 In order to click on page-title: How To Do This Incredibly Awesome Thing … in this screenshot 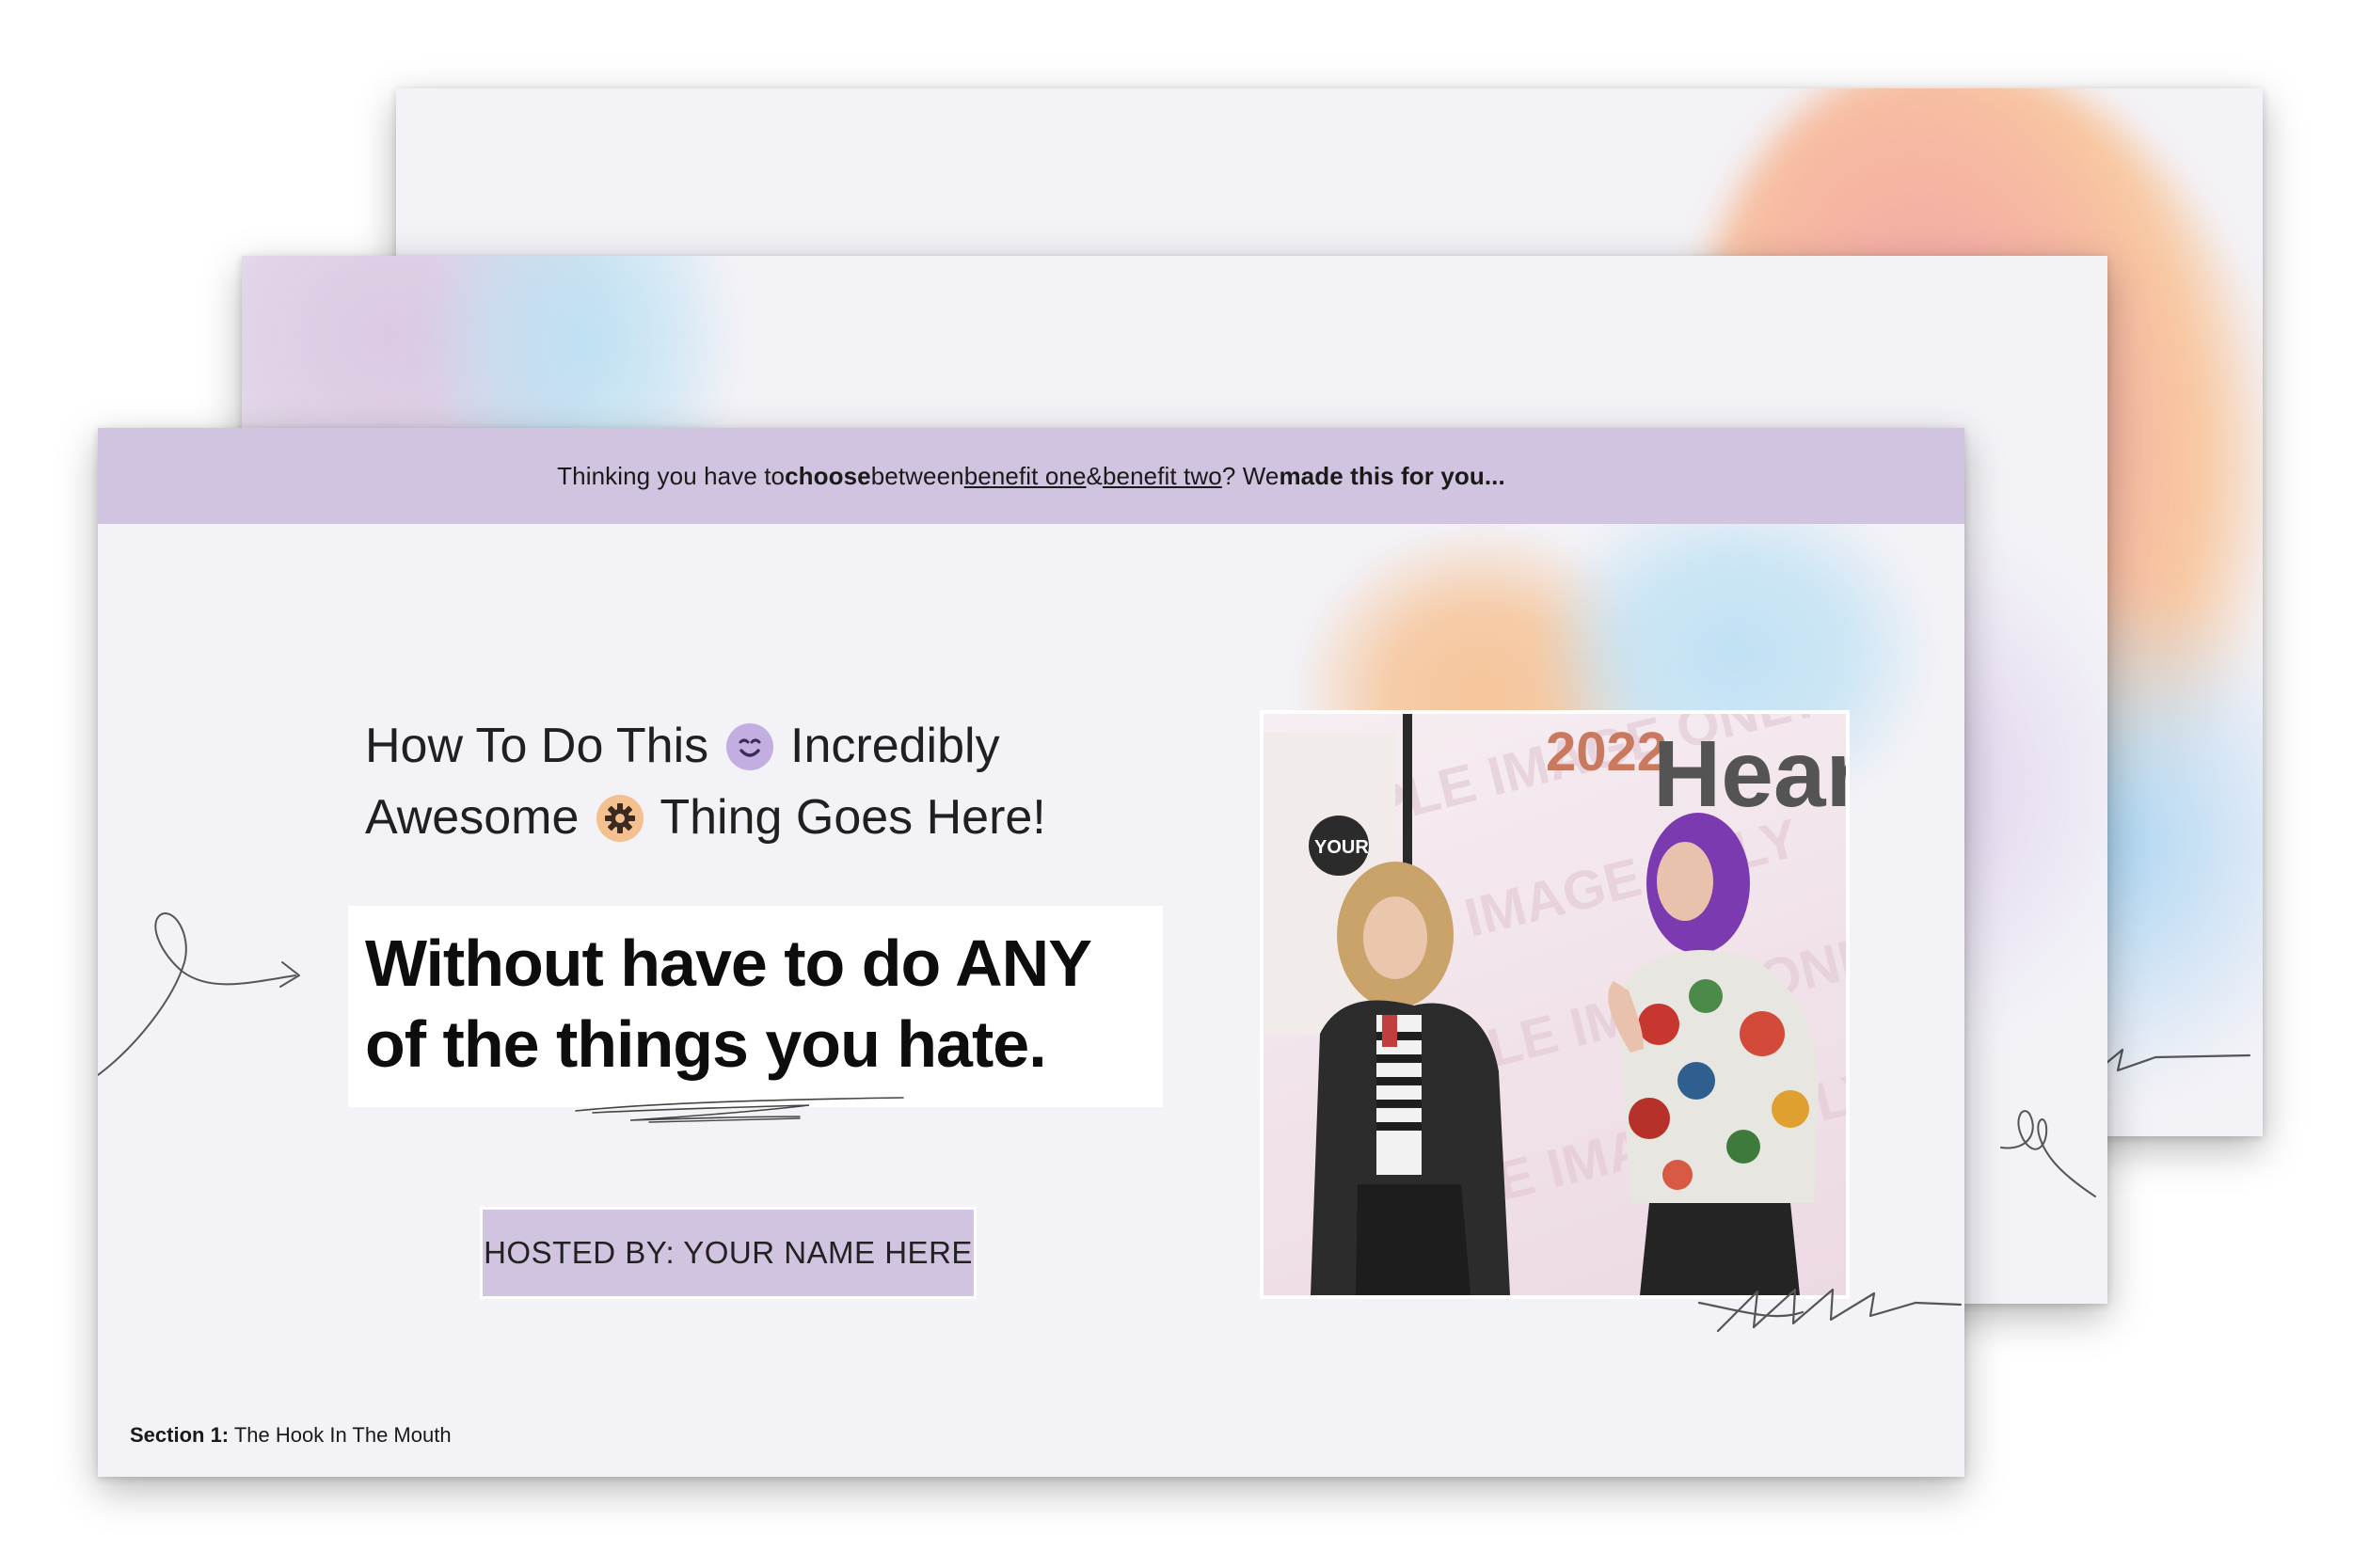, I will do `click(705, 781)`.